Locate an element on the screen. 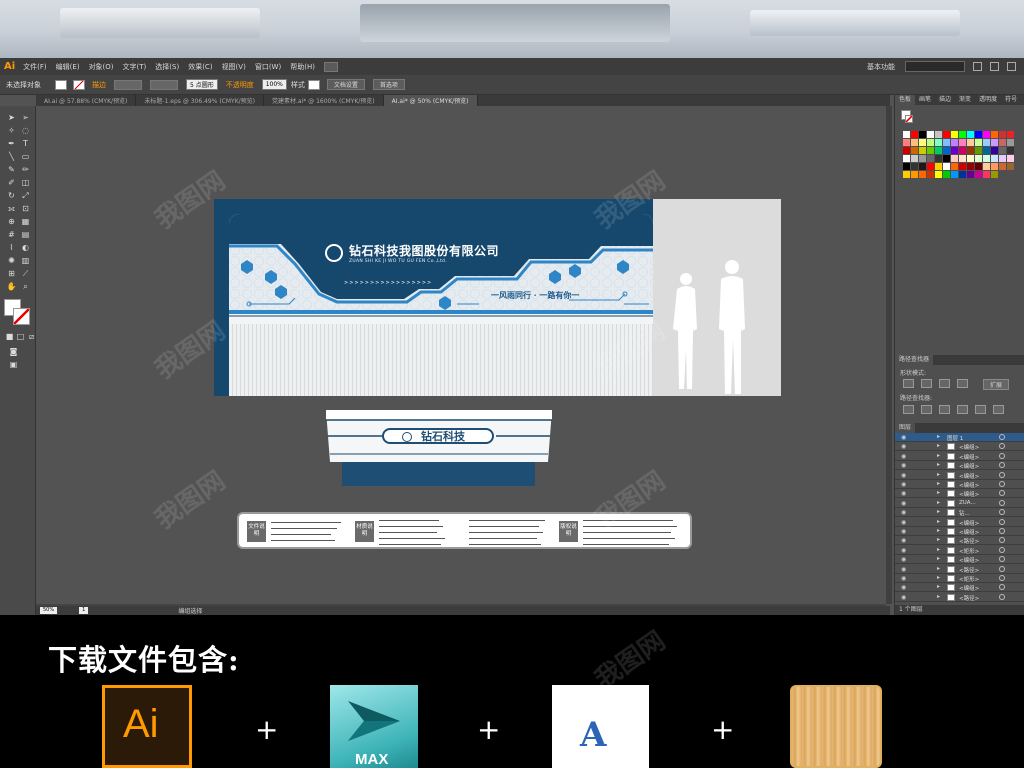 This screenshot has height=768, width=1024. pencil-icon: ✏ is located at coordinates (25, 169).